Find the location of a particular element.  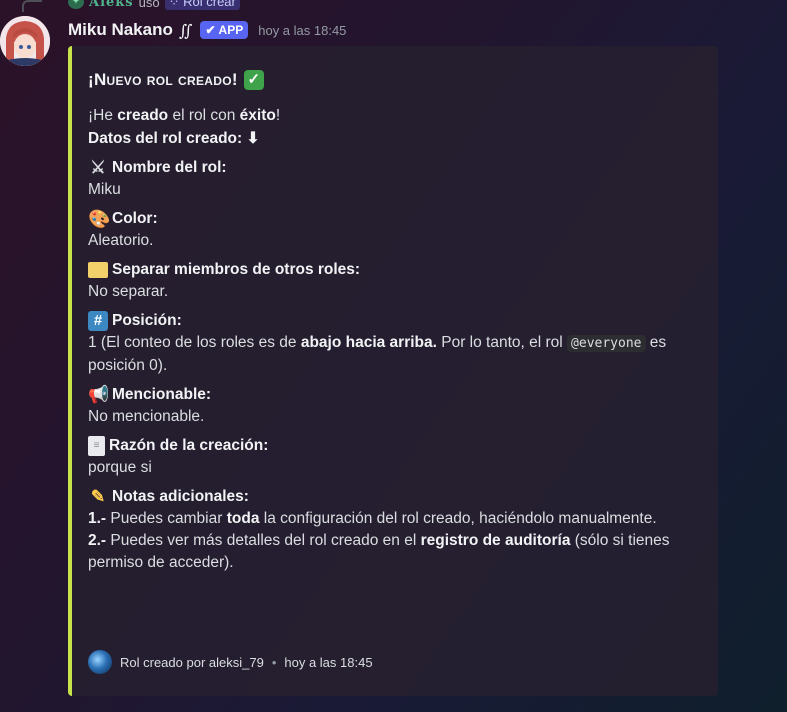

slash-command-name: Rol crear is located at coordinates (209, 4).